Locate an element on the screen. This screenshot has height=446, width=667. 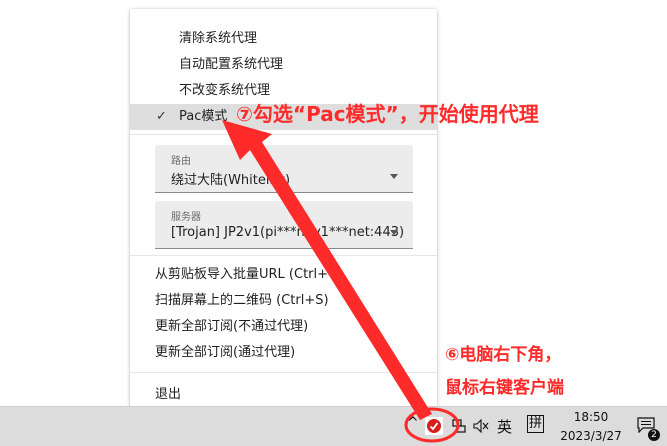
menu-item-label: 从剪贴板导入批量URL (Ctrl+V) is located at coordinates (248, 274).